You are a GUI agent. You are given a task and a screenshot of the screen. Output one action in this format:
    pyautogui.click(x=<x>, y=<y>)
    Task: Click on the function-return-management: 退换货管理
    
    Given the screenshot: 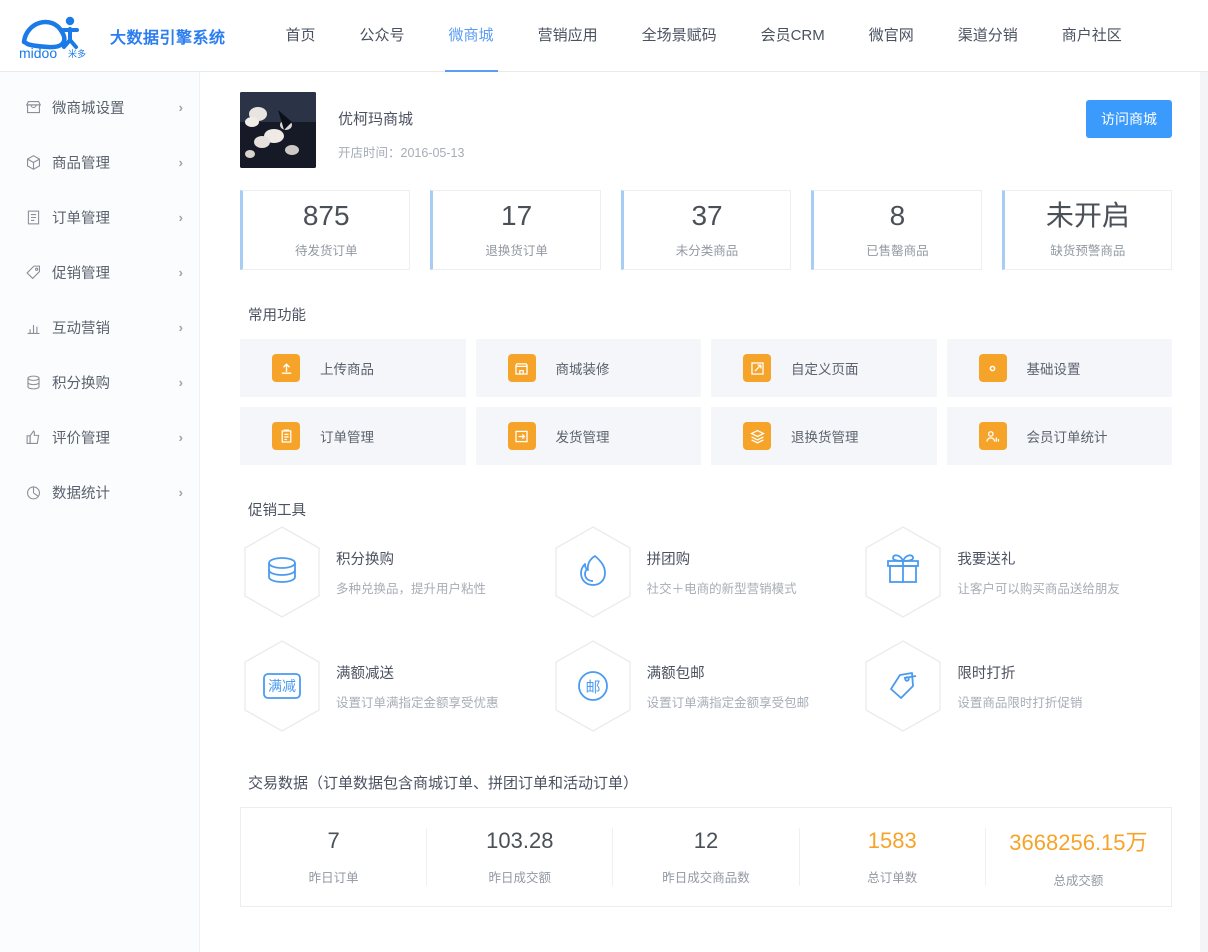 What is the action you would take?
    pyautogui.click(x=824, y=436)
    